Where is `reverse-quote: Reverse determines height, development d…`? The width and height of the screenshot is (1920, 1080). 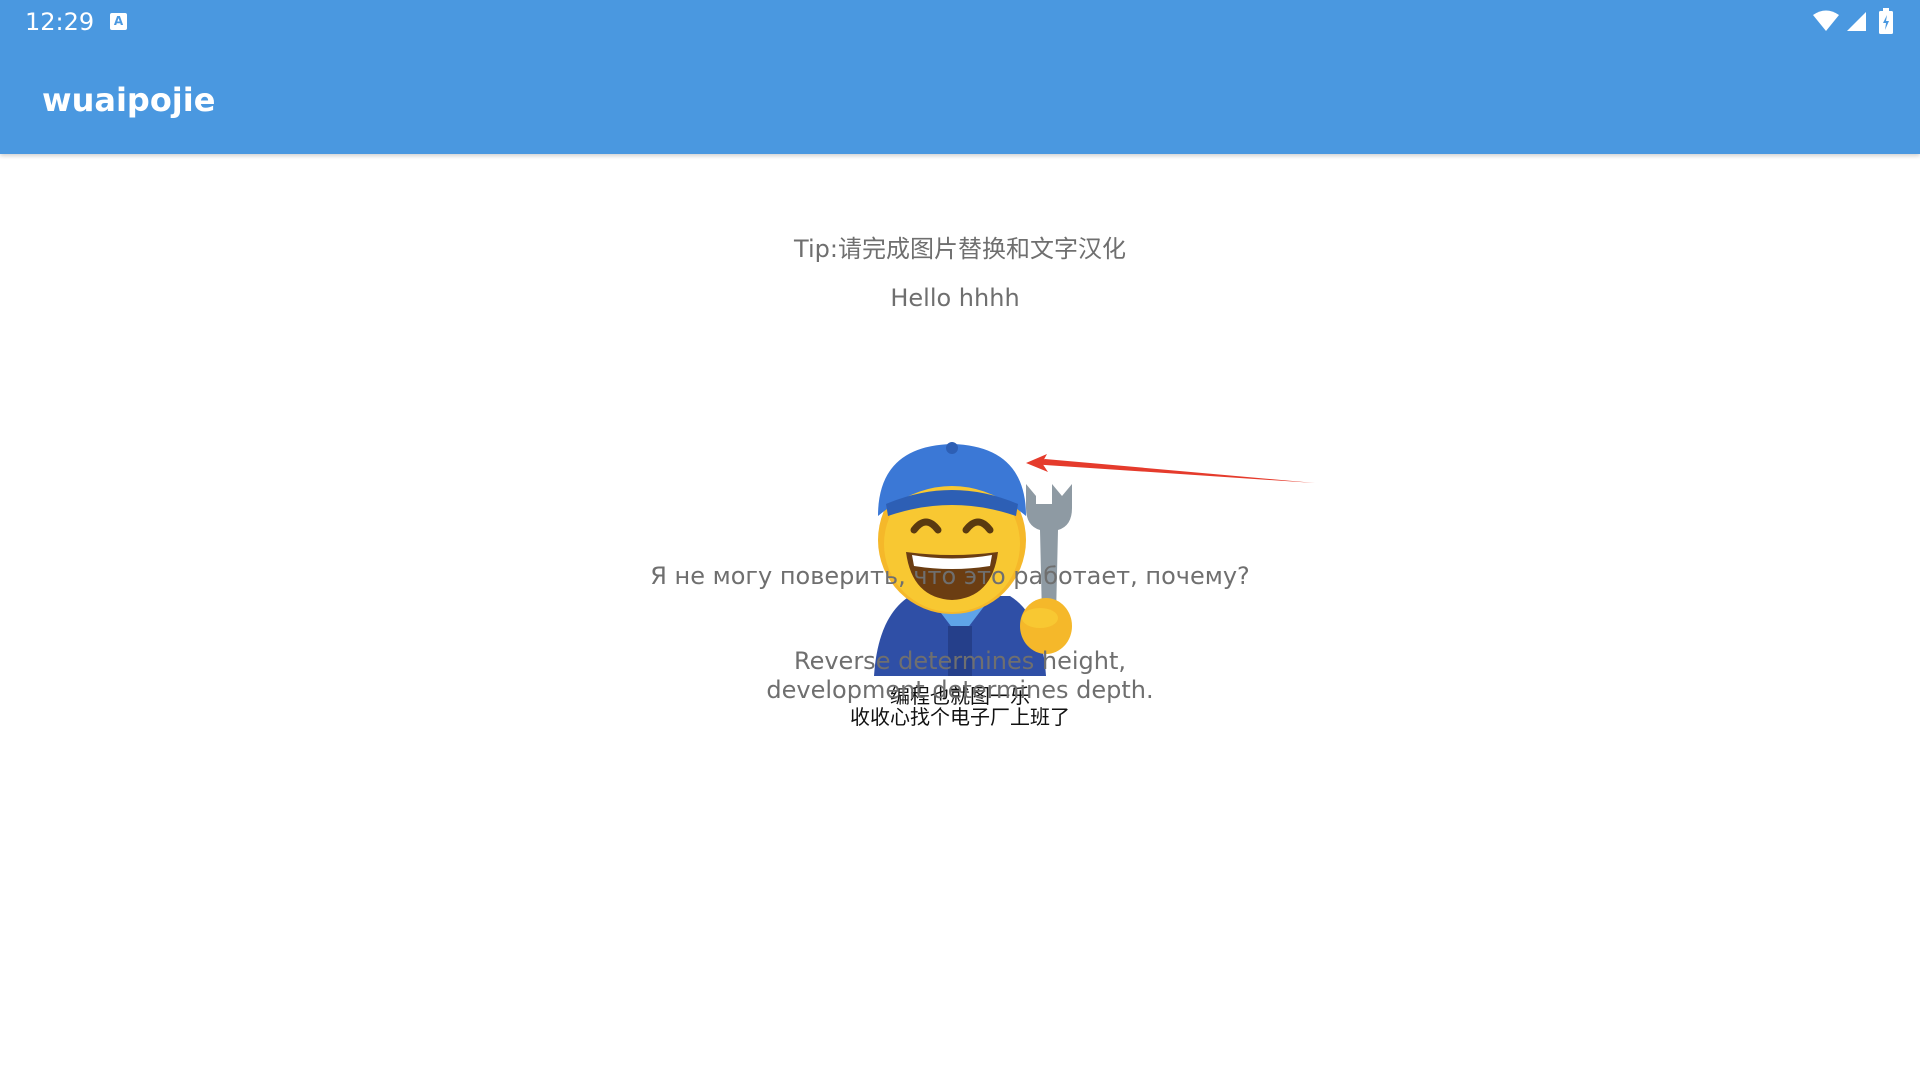
reverse-quote: Reverse determines height, development d… is located at coordinates (960, 676).